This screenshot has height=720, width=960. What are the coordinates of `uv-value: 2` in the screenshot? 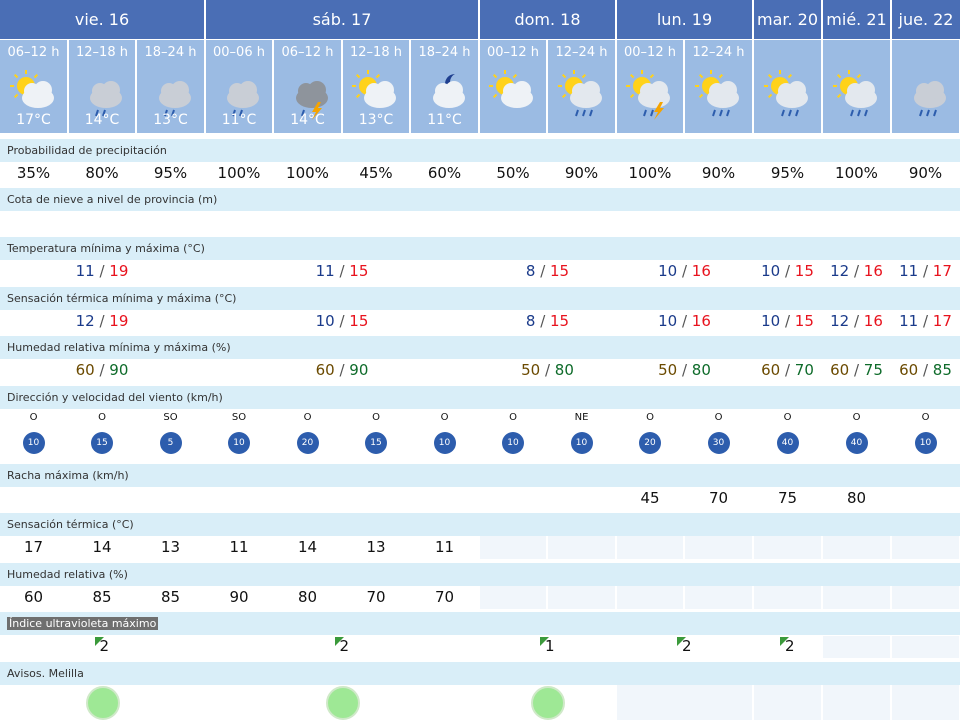 It's located at (104, 646).